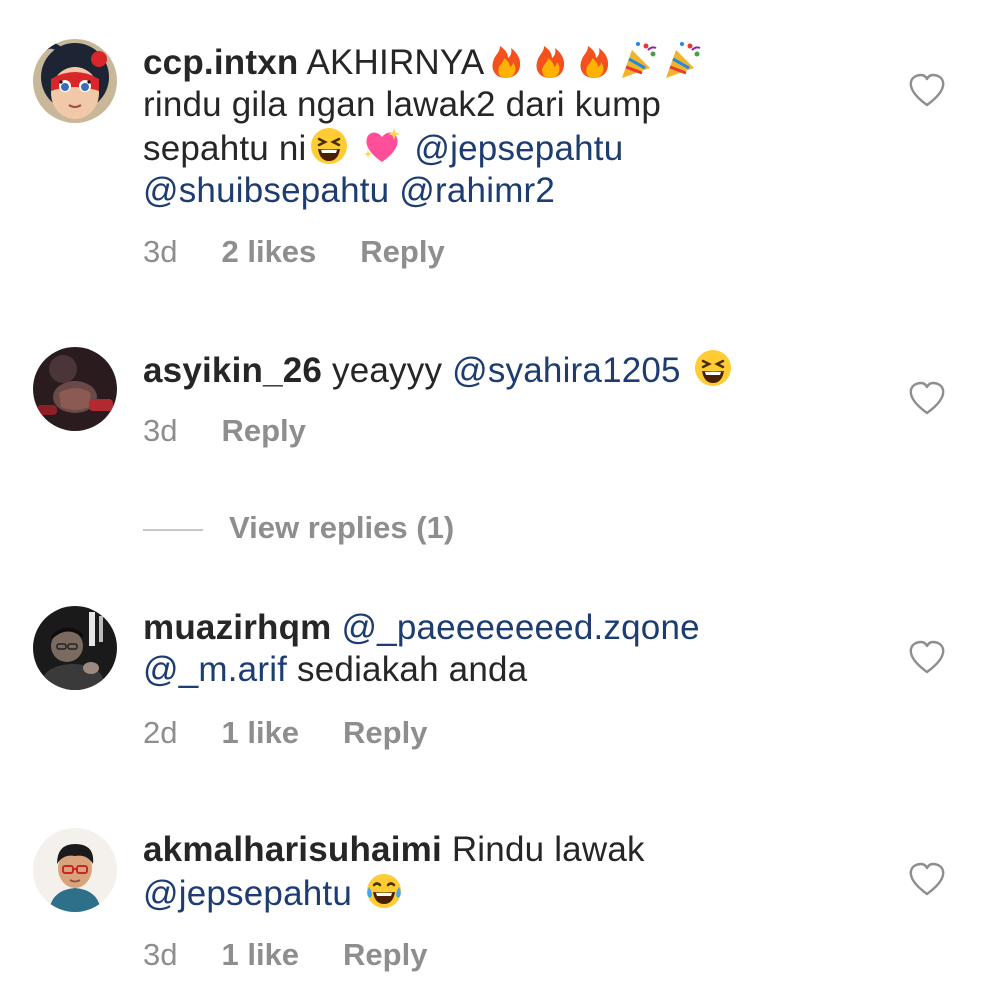  I want to click on hands-avatar-icon, so click(75, 389).